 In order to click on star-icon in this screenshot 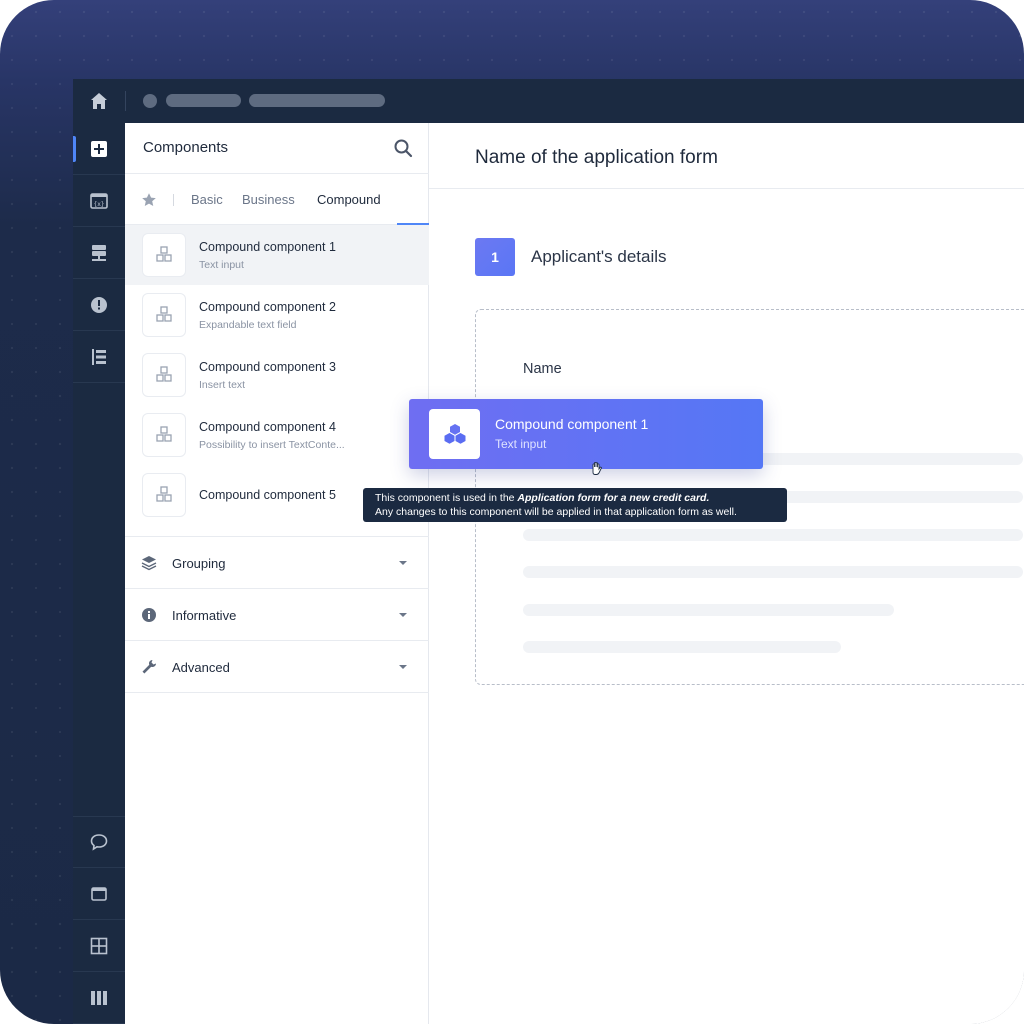, I will do `click(149, 200)`.